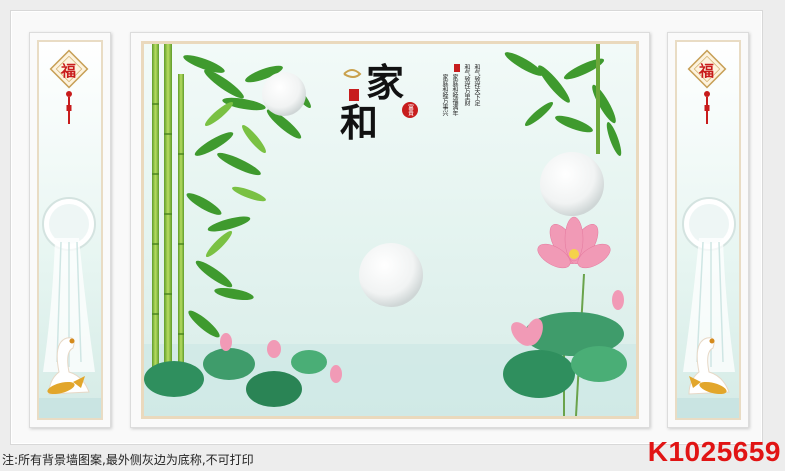 The height and width of the screenshot is (471, 785). I want to click on left-side-artwork: 福, so click(70, 230).